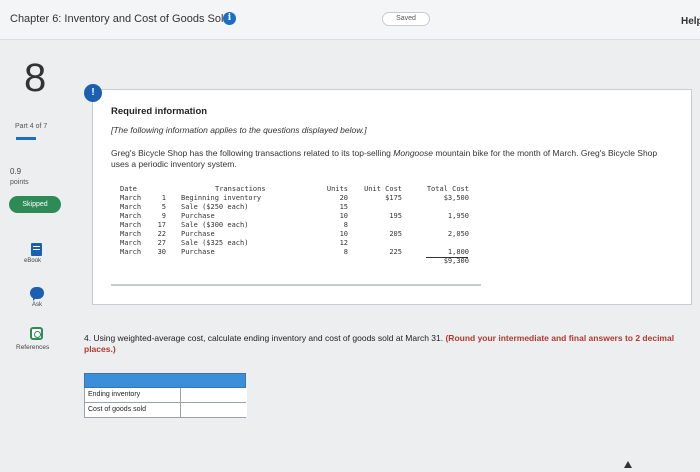 The width and height of the screenshot is (700, 472). What do you see at coordinates (35, 78) in the screenshot?
I see `question-number: 8` at bounding box center [35, 78].